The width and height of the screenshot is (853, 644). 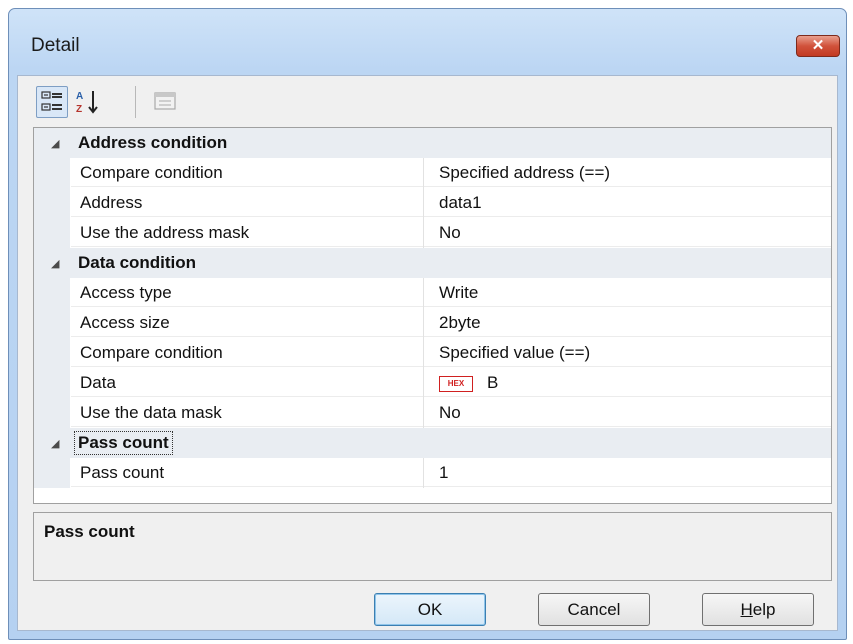 I want to click on property-row: Compare condition Specified address (==), so click(x=432, y=173).